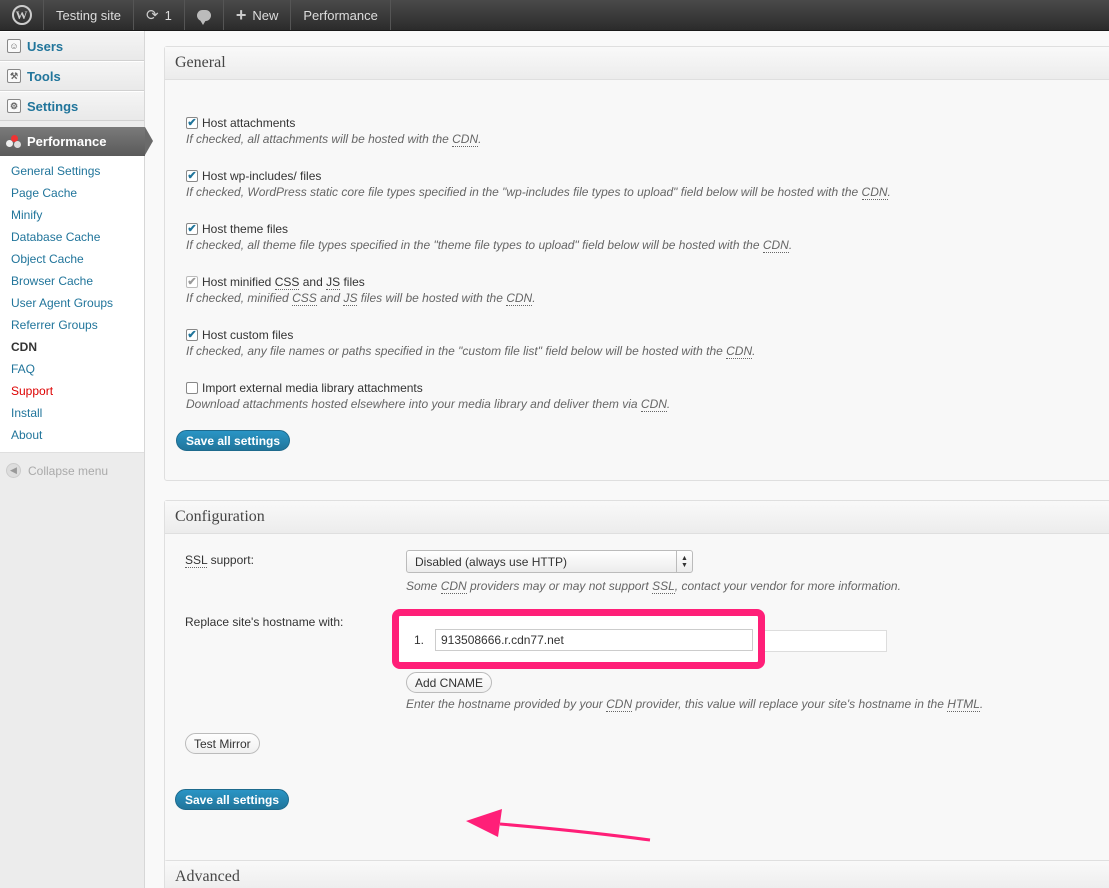 The image size is (1109, 888). Describe the element at coordinates (192, 388) in the screenshot. I see `import-external-media-checkbox` at that location.